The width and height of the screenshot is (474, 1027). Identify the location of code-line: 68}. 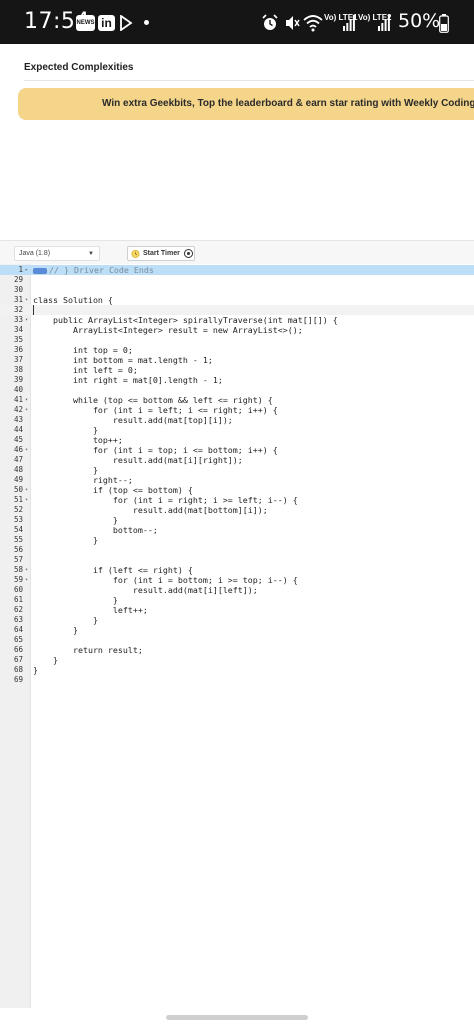
(237, 670).